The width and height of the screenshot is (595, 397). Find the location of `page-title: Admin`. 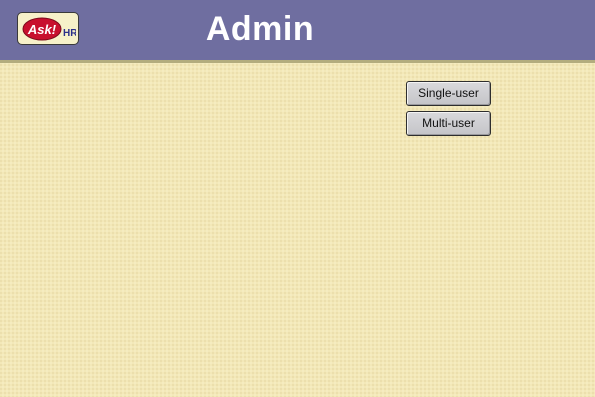

page-title: Admin is located at coordinates (260, 29).